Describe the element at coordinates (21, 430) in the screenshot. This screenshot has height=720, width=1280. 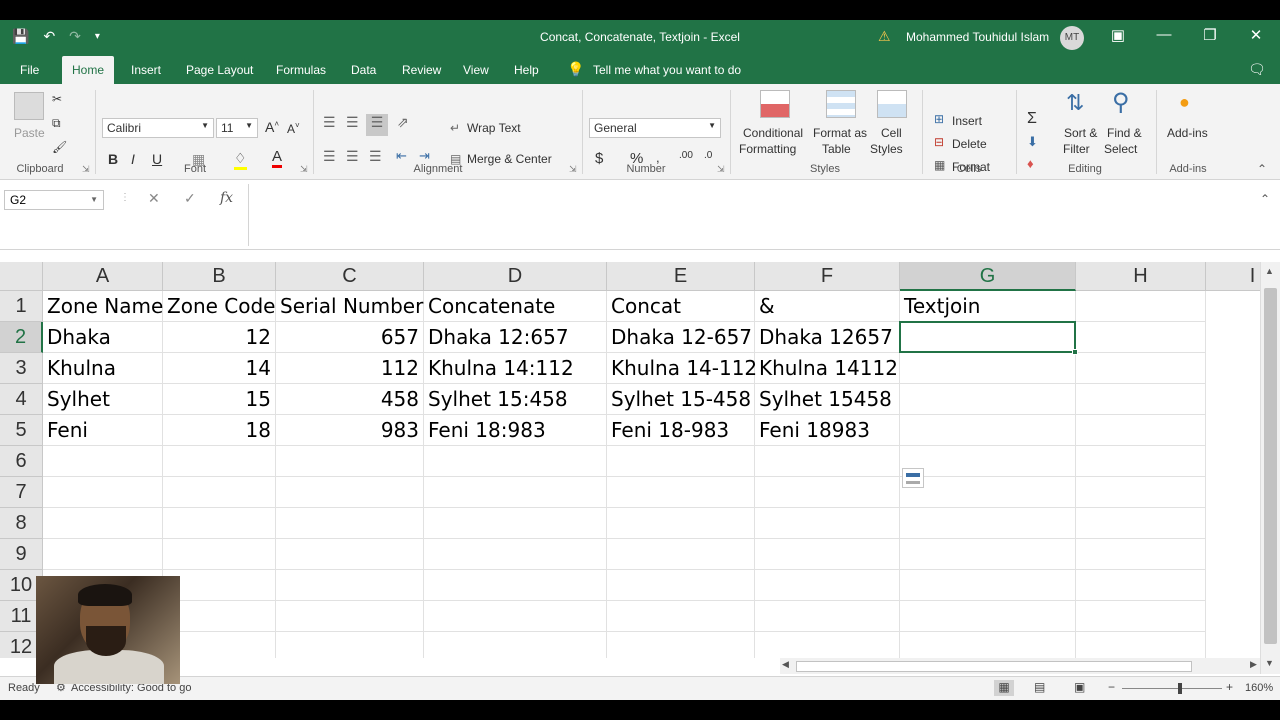
I see `row-header-5: 5` at that location.